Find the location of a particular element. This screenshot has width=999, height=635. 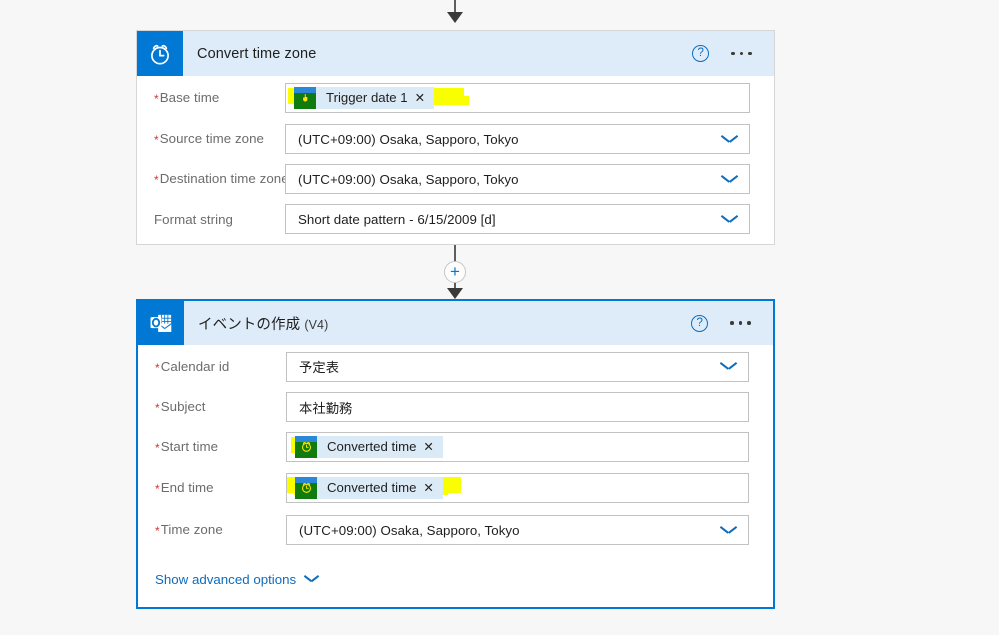

field-label-source-time-zone: *Source time zone is located at coordinates (209, 139).